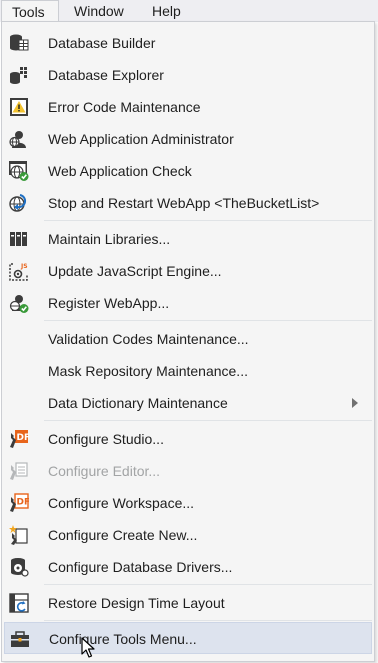 This screenshot has height=663, width=378. I want to click on svg-text: JS, so click(24, 266).